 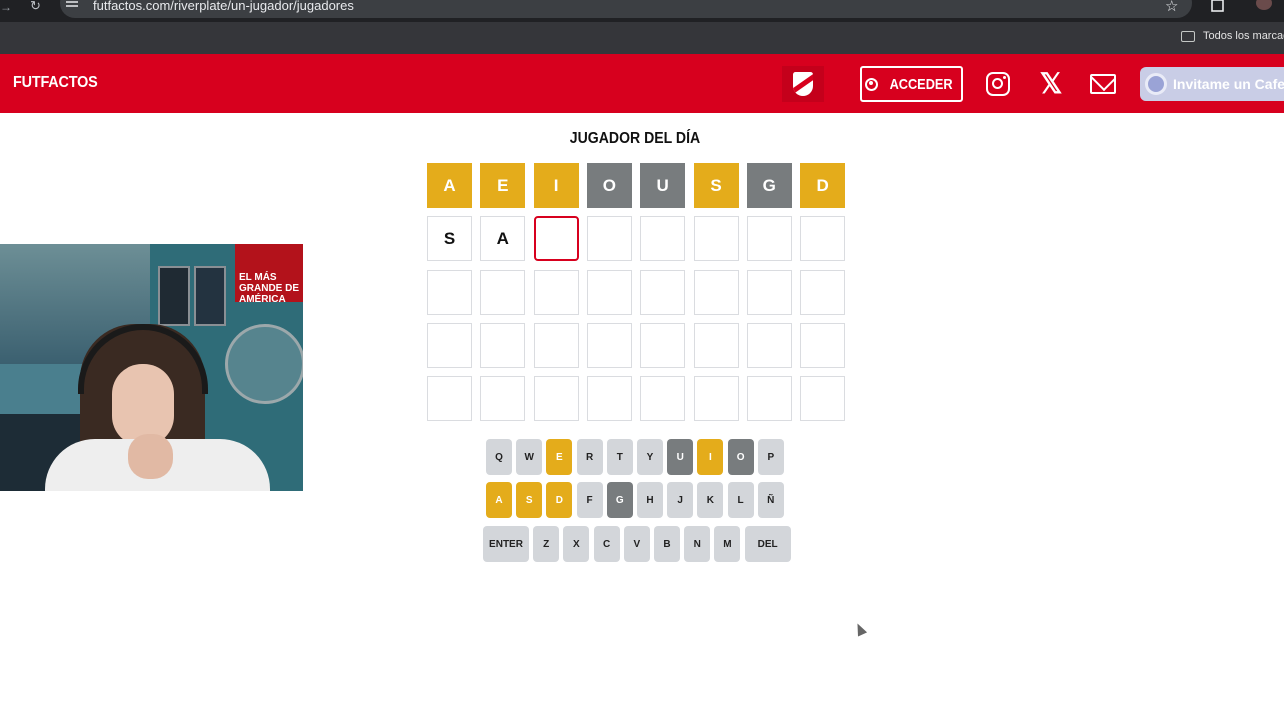 I want to click on key-n: N, so click(x=697, y=544).